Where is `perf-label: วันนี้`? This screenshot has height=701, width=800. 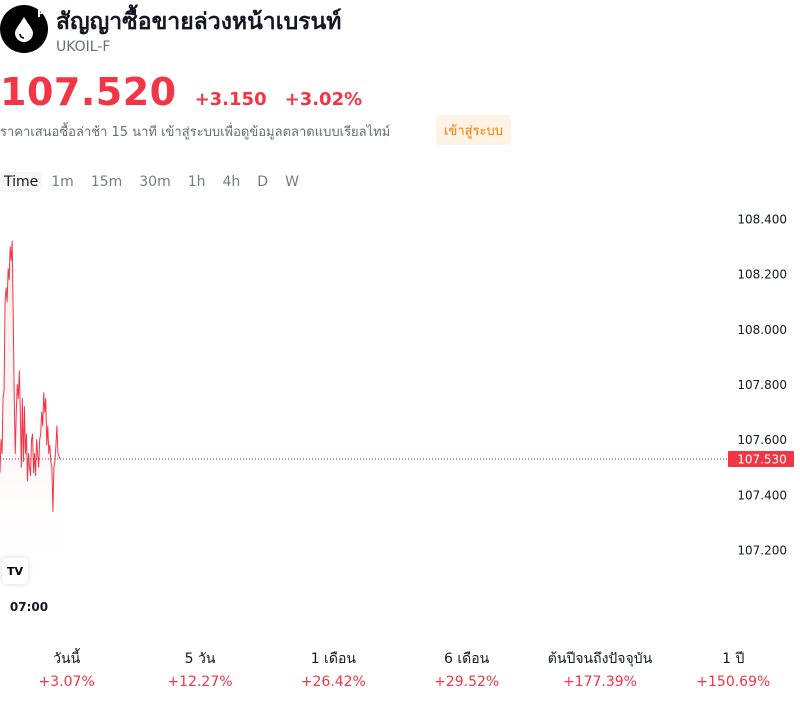
perf-label: วันนี้ is located at coordinates (67, 659).